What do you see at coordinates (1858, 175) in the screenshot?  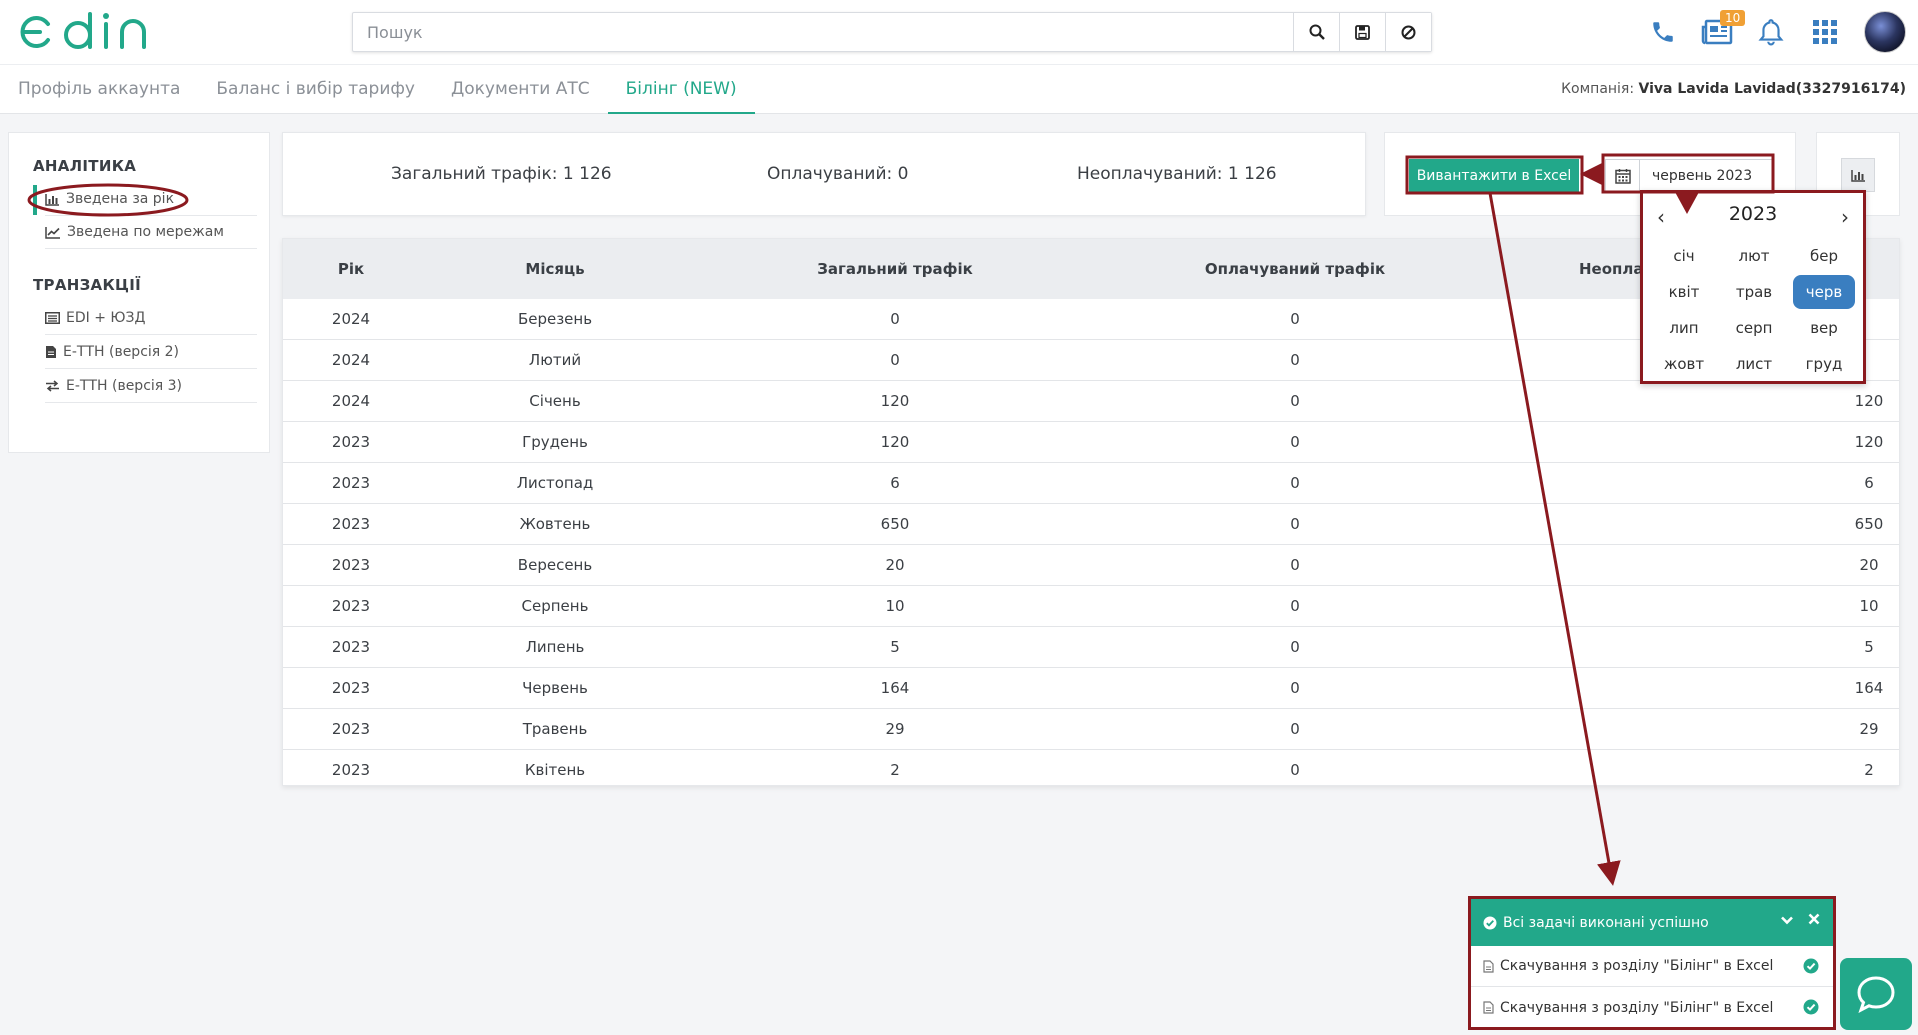 I see `chart-view-button` at bounding box center [1858, 175].